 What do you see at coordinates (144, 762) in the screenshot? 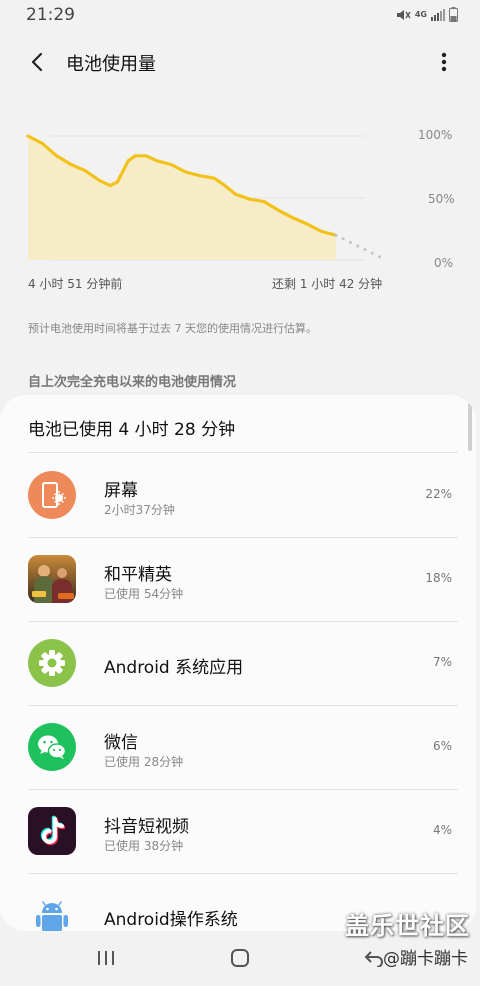
I see `app-usage-time: 已使用 28分钟` at bounding box center [144, 762].